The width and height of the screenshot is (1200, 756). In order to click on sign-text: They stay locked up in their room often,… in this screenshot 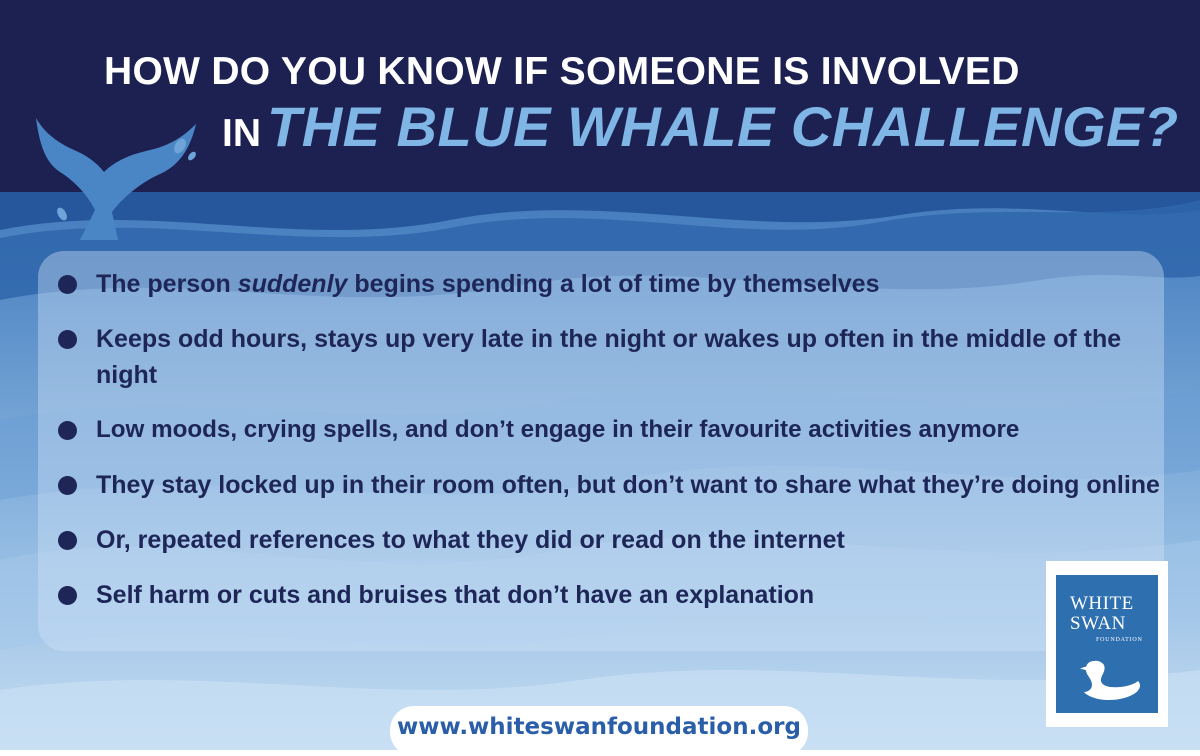, I will do `click(628, 485)`.